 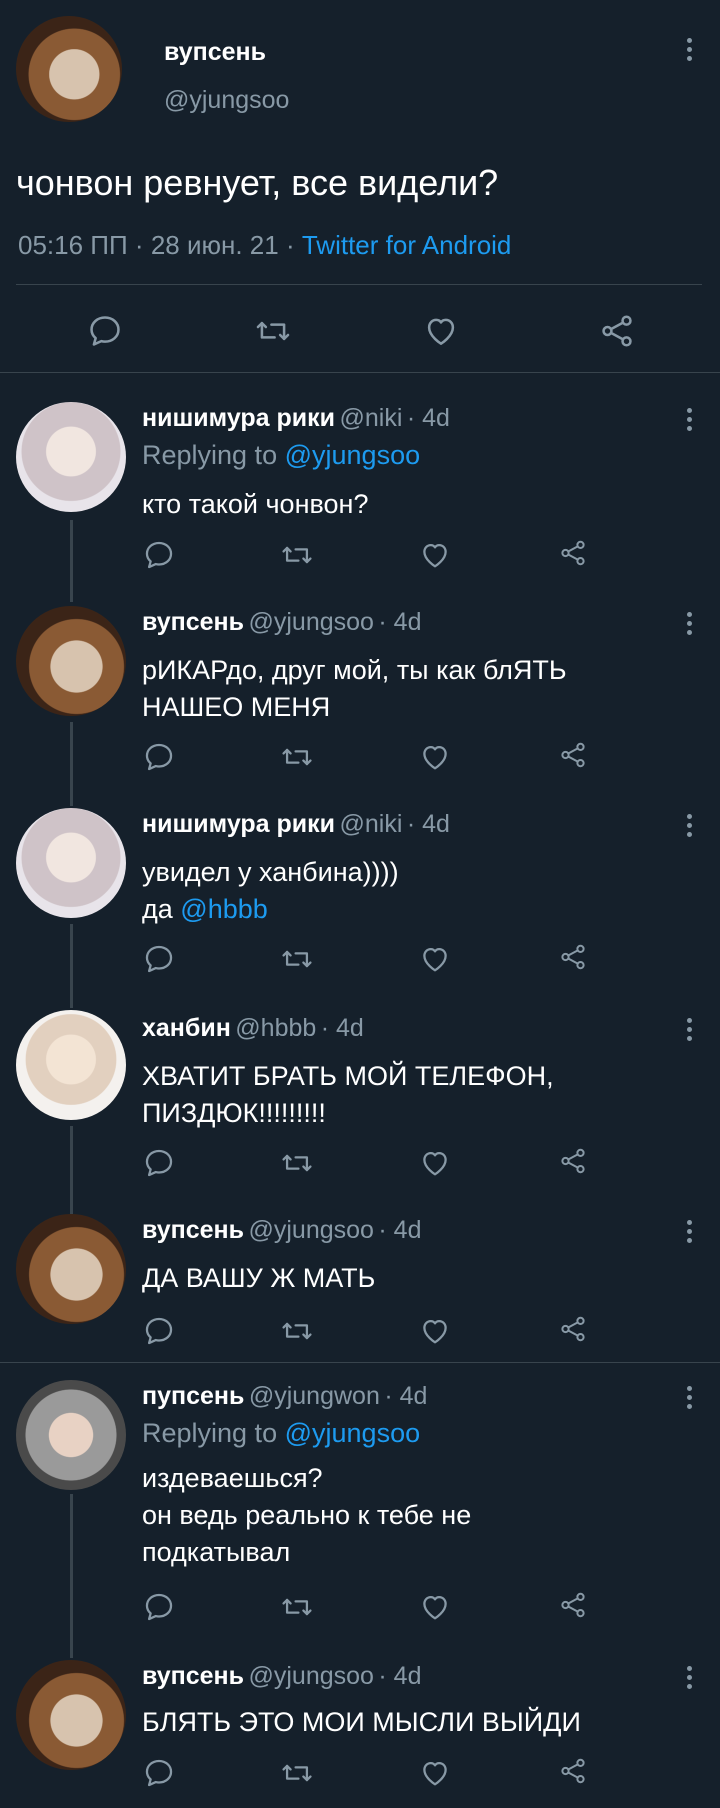 What do you see at coordinates (216, 1552) in the screenshot?
I see `reply-text-line: подкатывал` at bounding box center [216, 1552].